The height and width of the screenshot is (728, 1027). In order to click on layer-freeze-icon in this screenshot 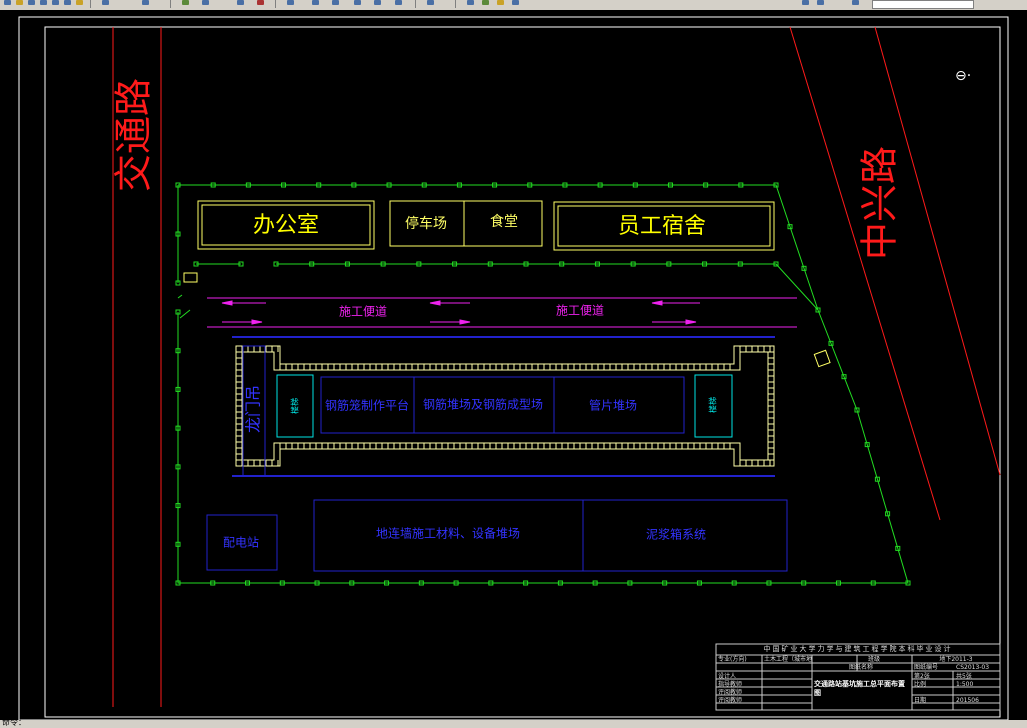, I will do `click(515, 3)`.